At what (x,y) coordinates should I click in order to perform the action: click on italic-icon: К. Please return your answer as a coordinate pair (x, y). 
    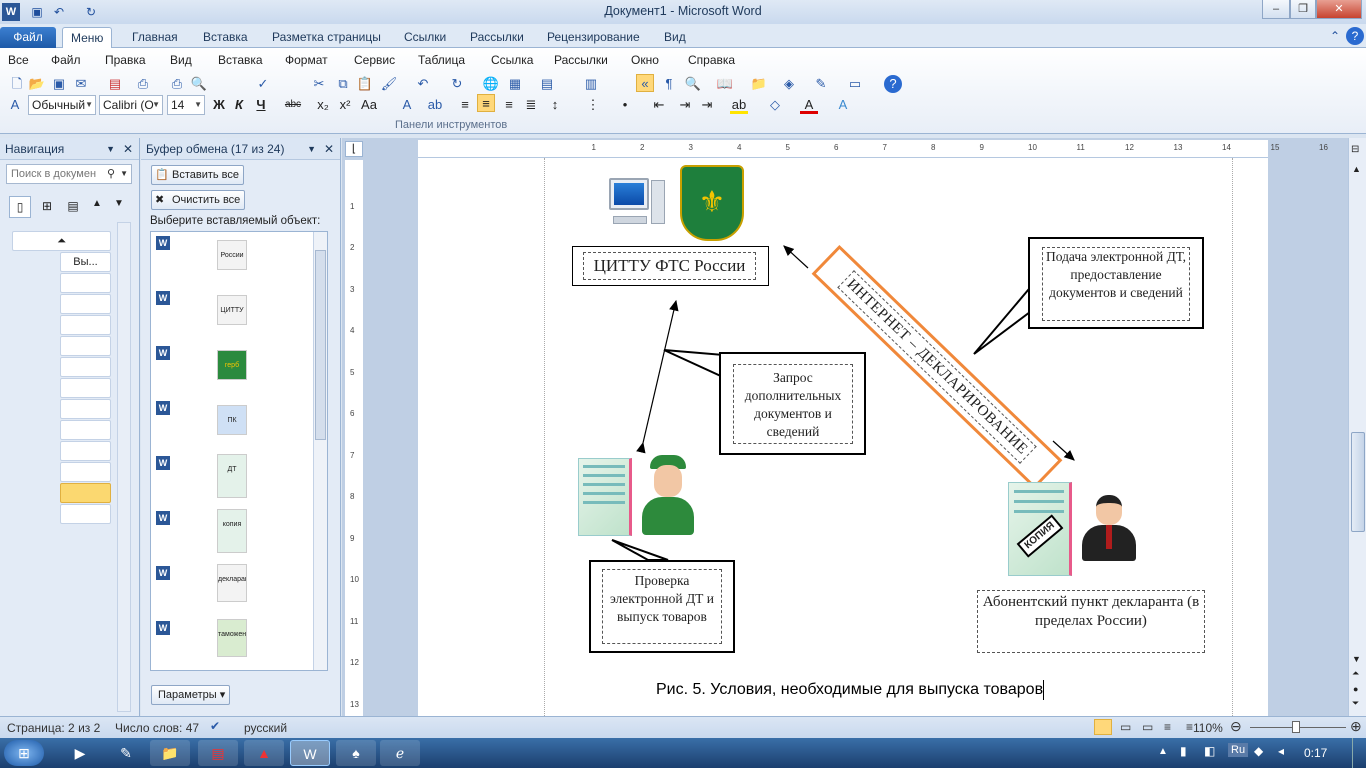
    Looking at the image, I should click on (239, 105).